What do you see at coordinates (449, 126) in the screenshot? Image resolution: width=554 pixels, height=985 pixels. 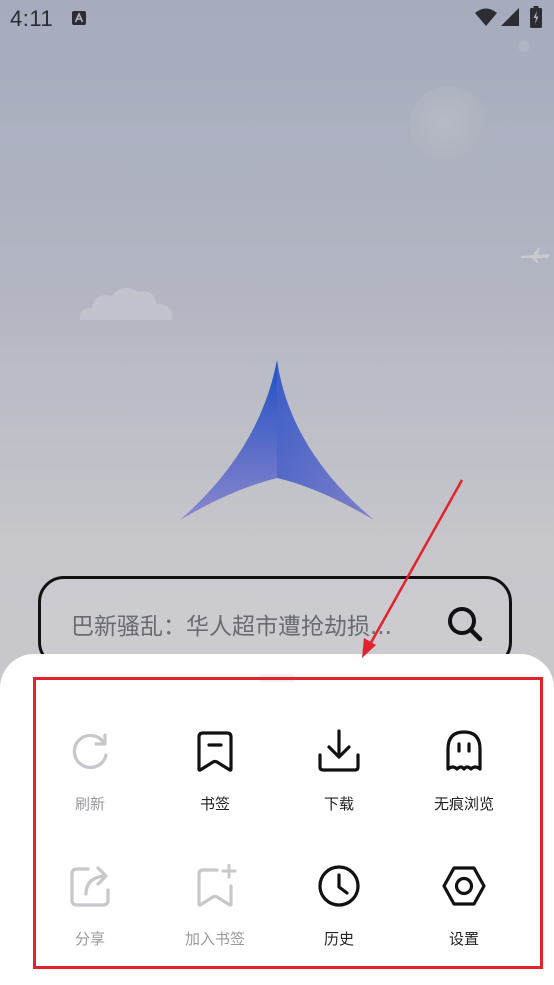 I see `moon-decoration` at bounding box center [449, 126].